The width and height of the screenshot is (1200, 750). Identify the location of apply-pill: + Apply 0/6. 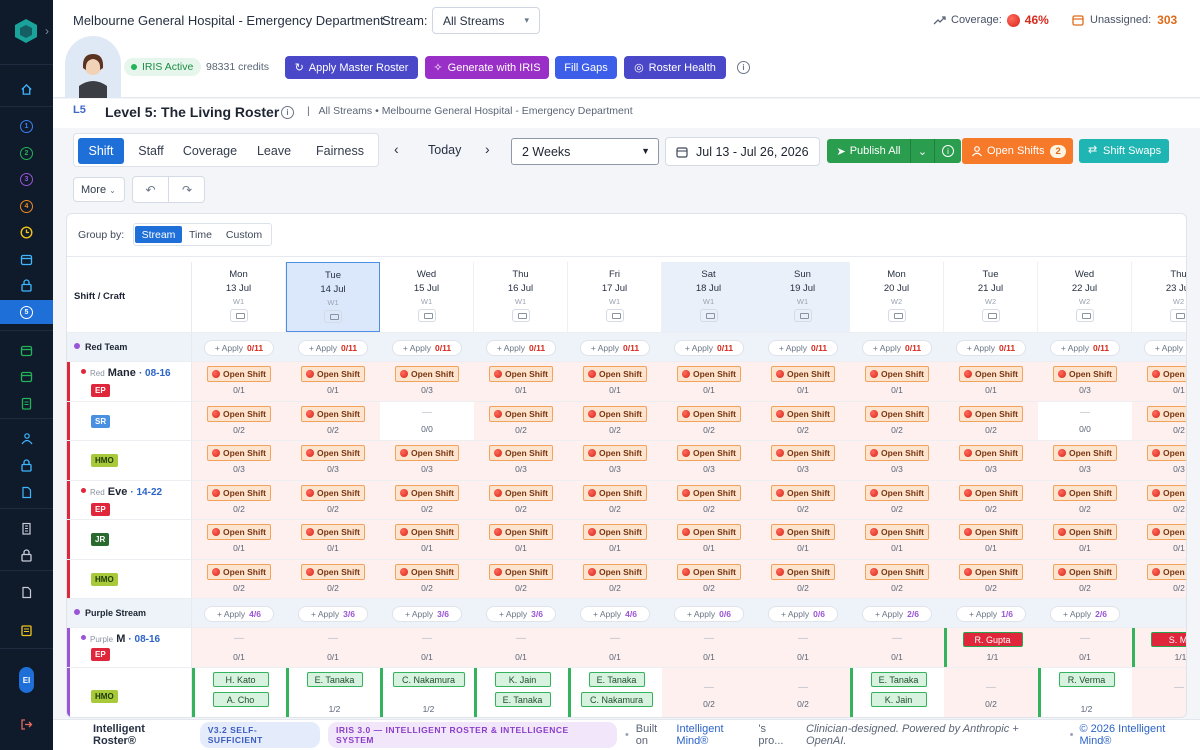
(709, 614).